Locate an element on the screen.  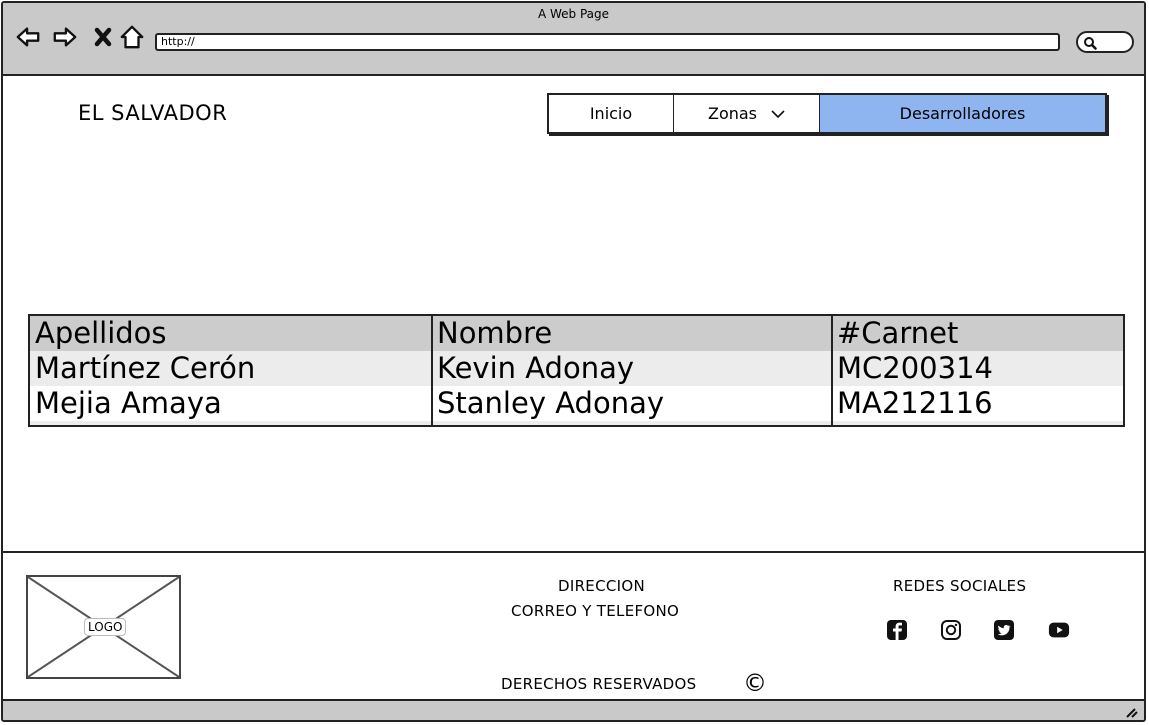
nav-desarrolladores-label: Desarrolladores is located at coordinates (962, 113).